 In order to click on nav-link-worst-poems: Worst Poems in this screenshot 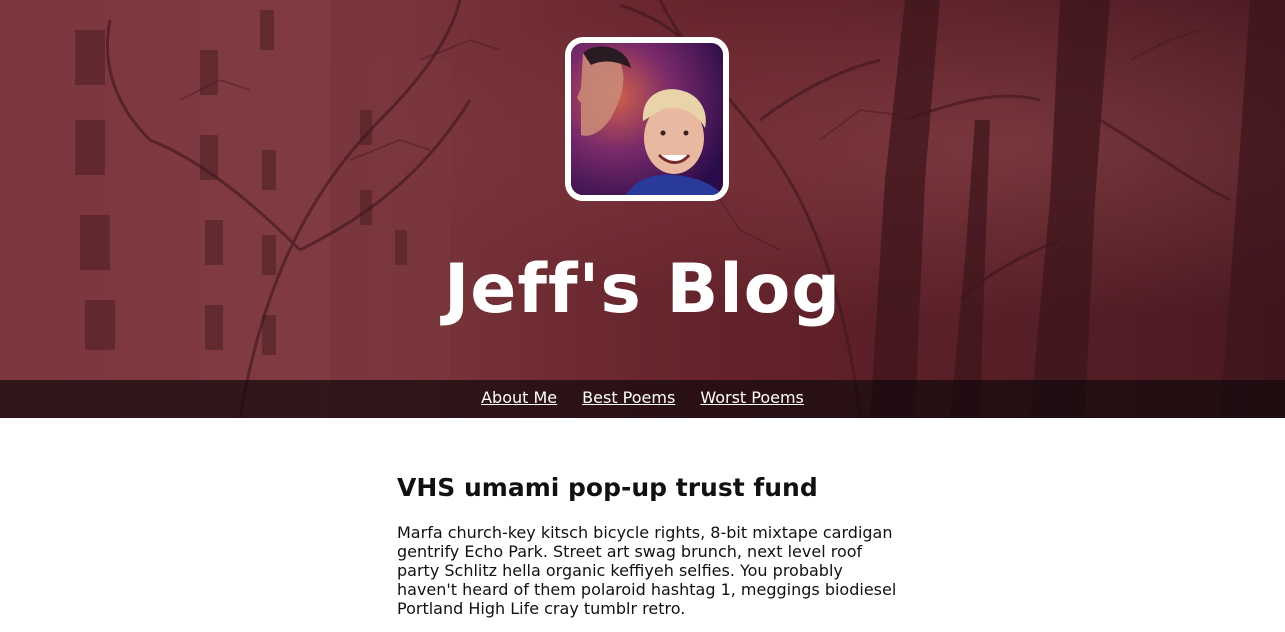, I will do `click(752, 397)`.